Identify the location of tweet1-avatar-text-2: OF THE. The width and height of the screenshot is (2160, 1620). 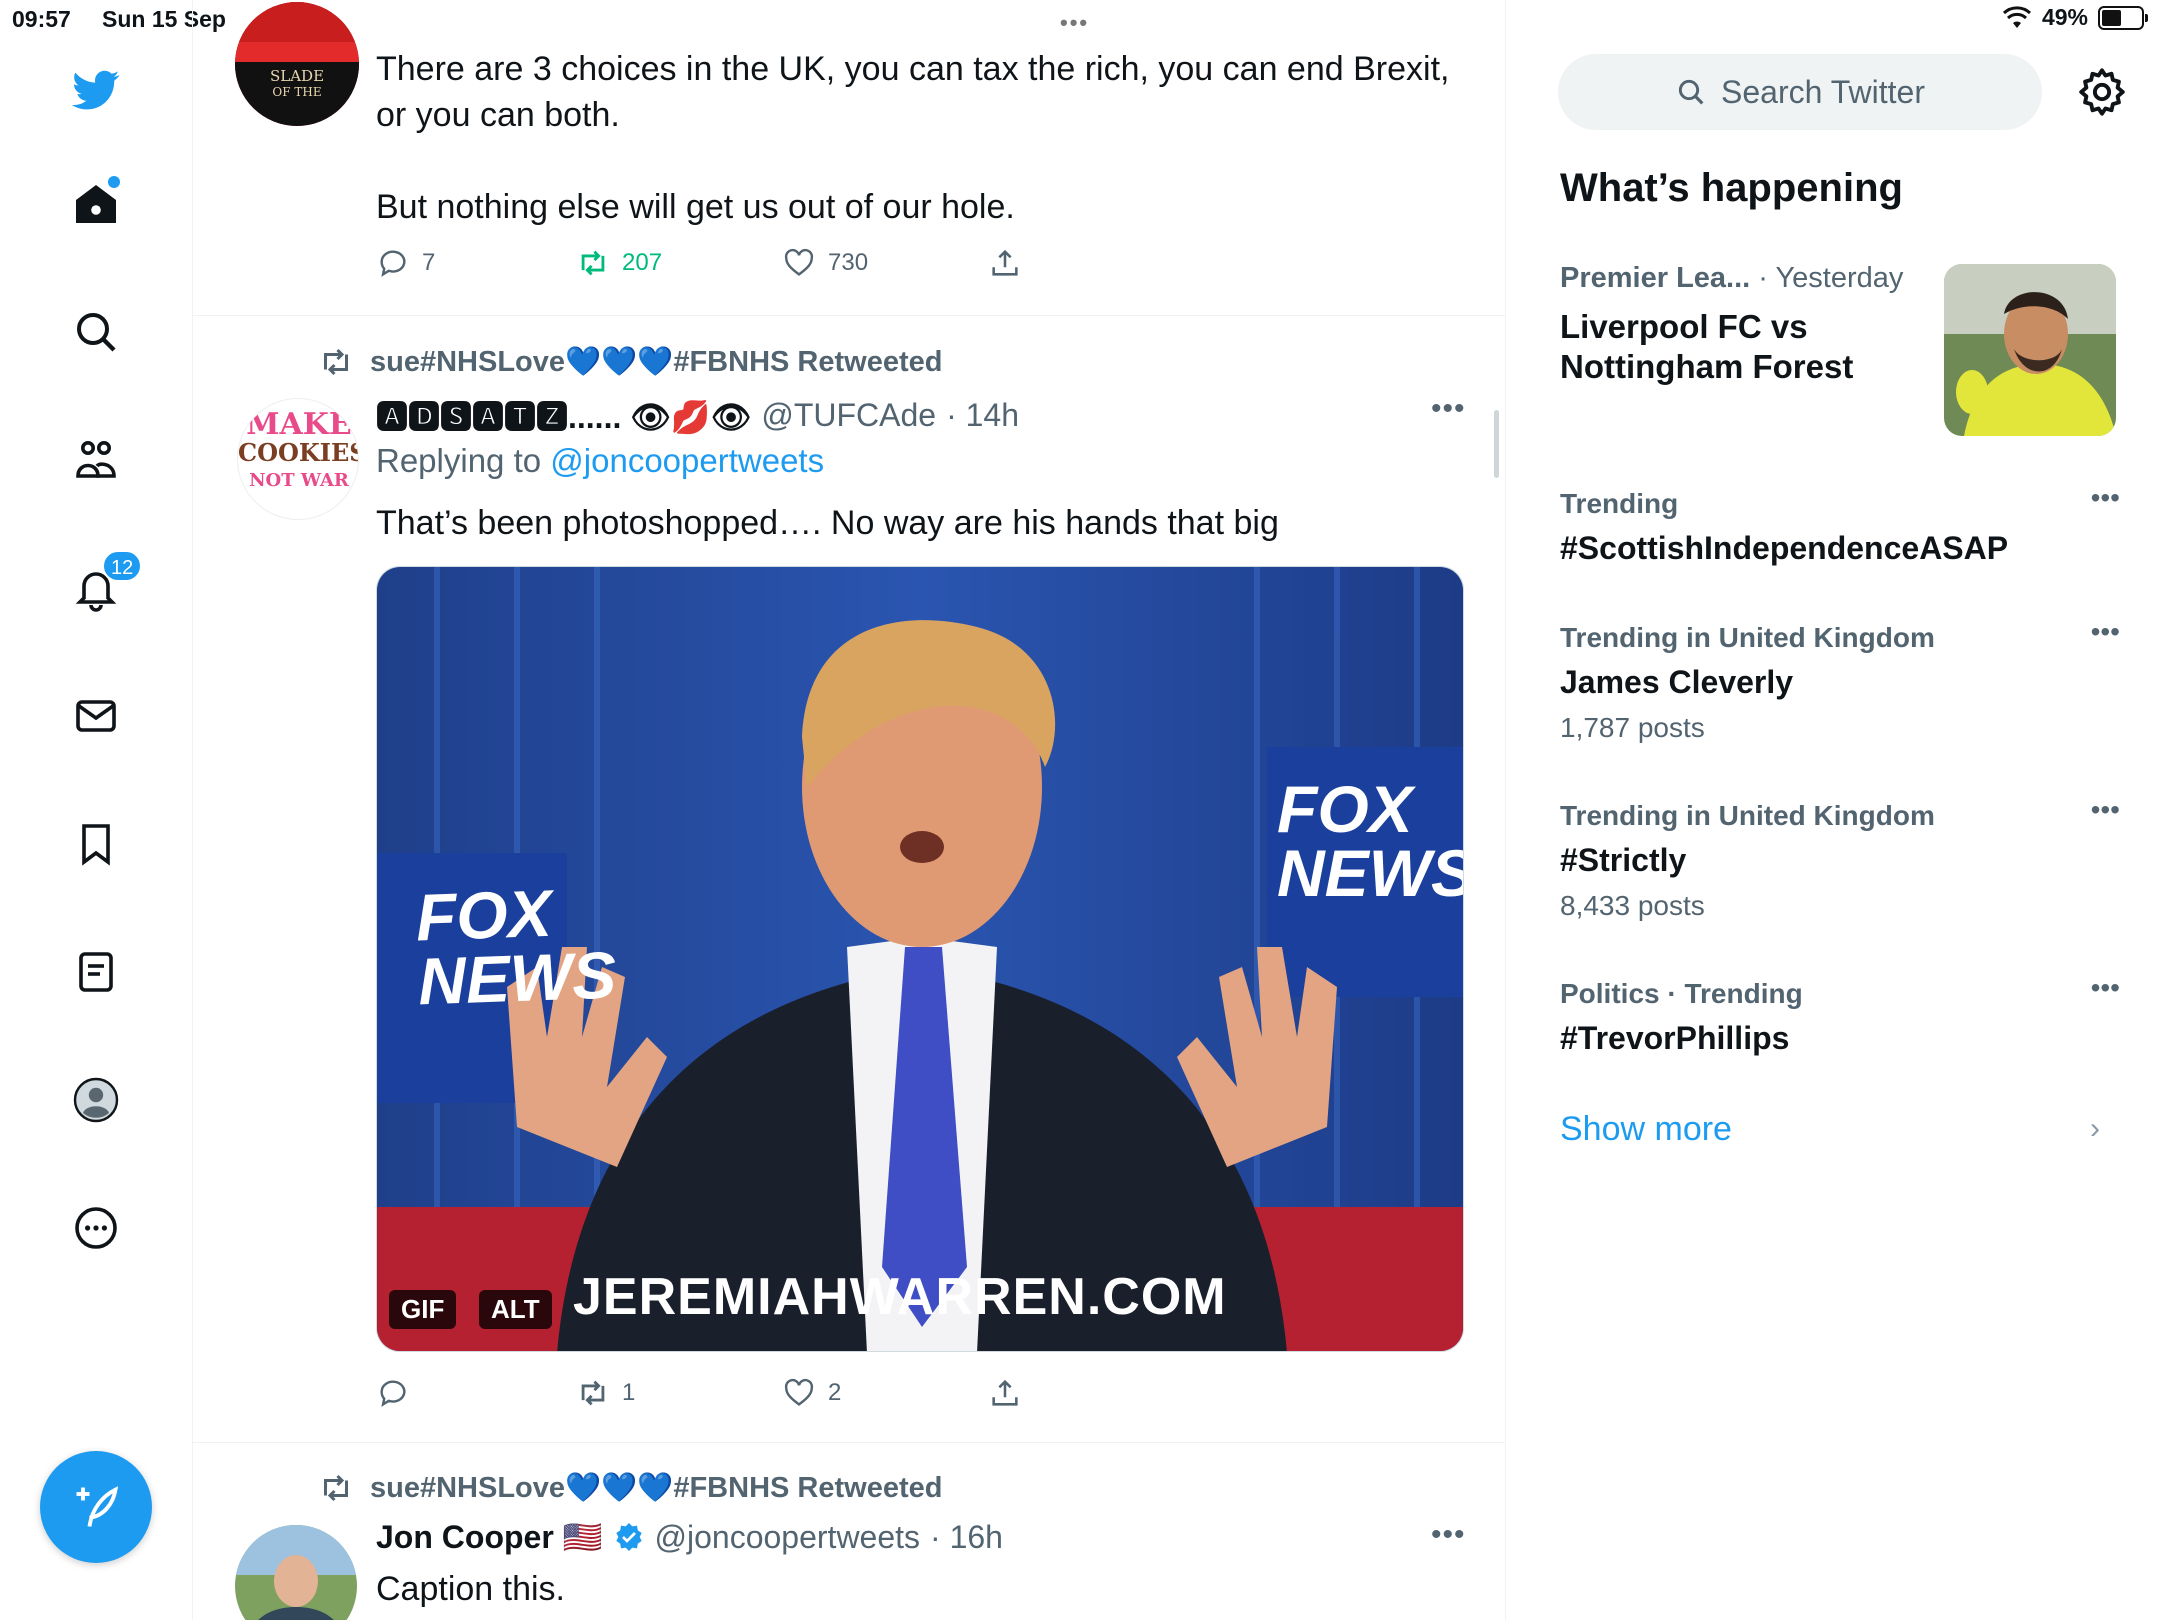
(297, 92).